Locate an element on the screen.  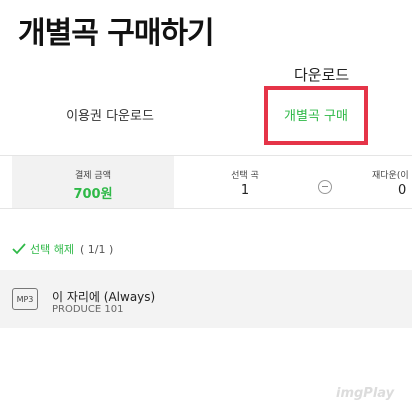
selection-count: ( 1/1 ) is located at coordinates (96, 249).